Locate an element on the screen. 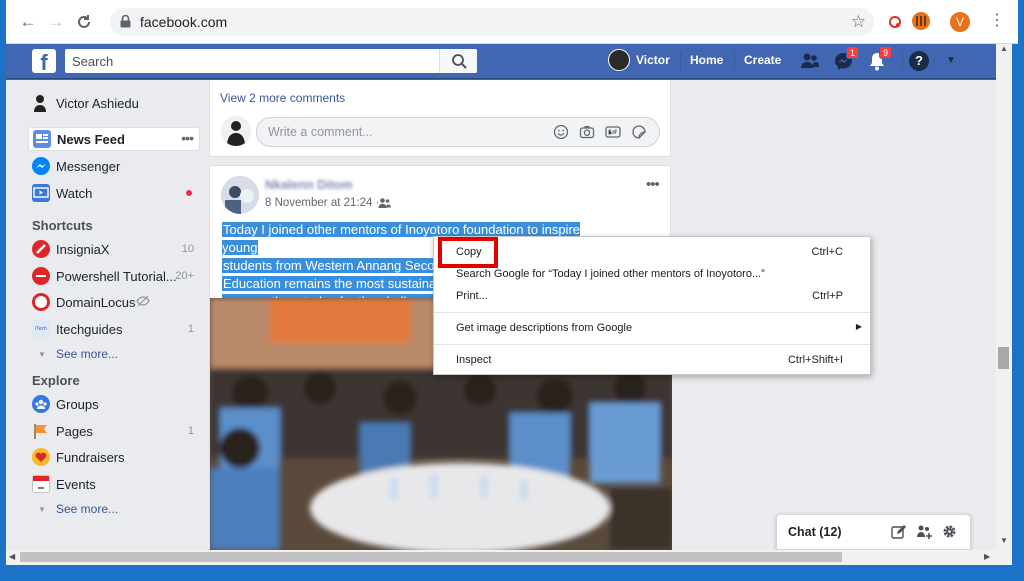  facebook-logo: f is located at coordinates (44, 61).